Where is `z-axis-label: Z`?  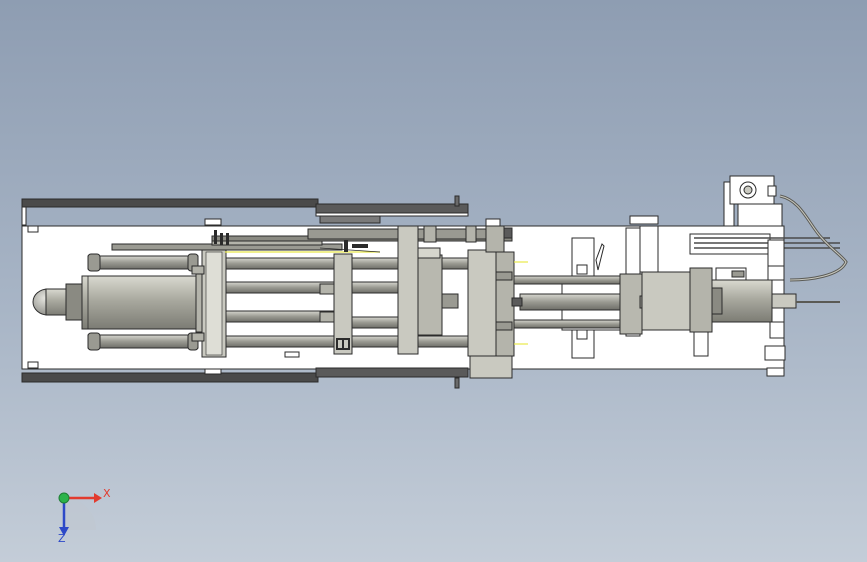
z-axis-label: Z is located at coordinates (62, 538).